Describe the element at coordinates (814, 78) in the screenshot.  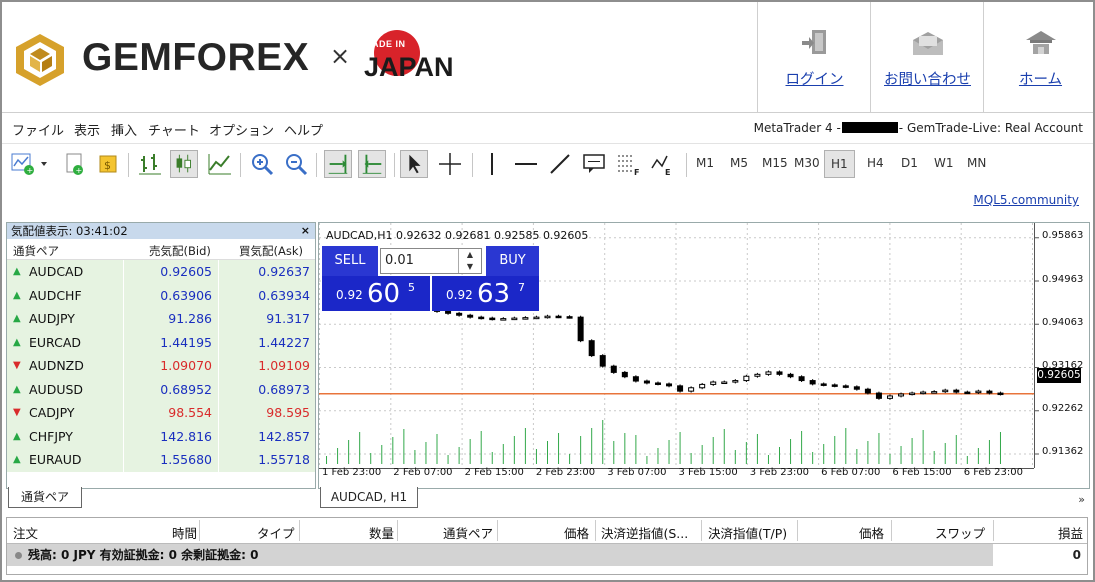
I see `login-link: ログイン` at that location.